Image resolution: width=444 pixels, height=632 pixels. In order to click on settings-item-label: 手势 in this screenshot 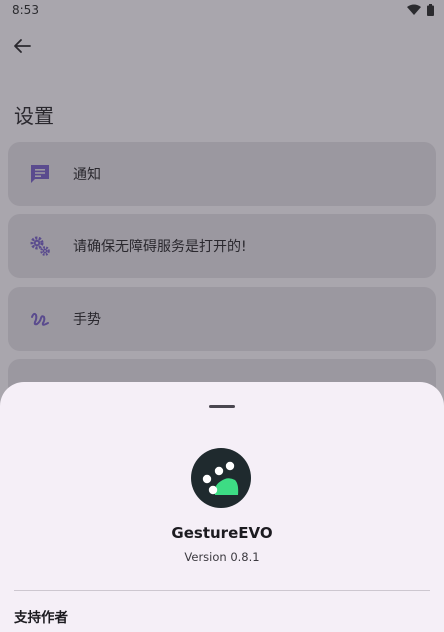, I will do `click(87, 320)`.